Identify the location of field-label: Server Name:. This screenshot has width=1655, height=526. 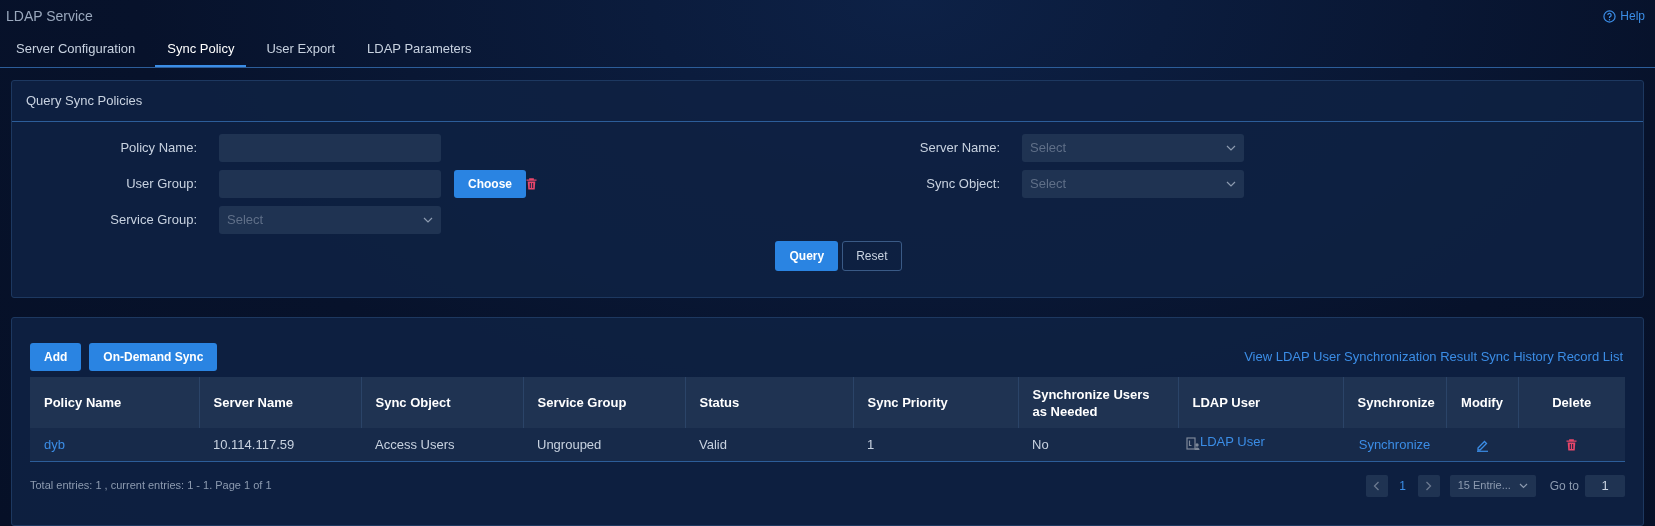
(959, 148).